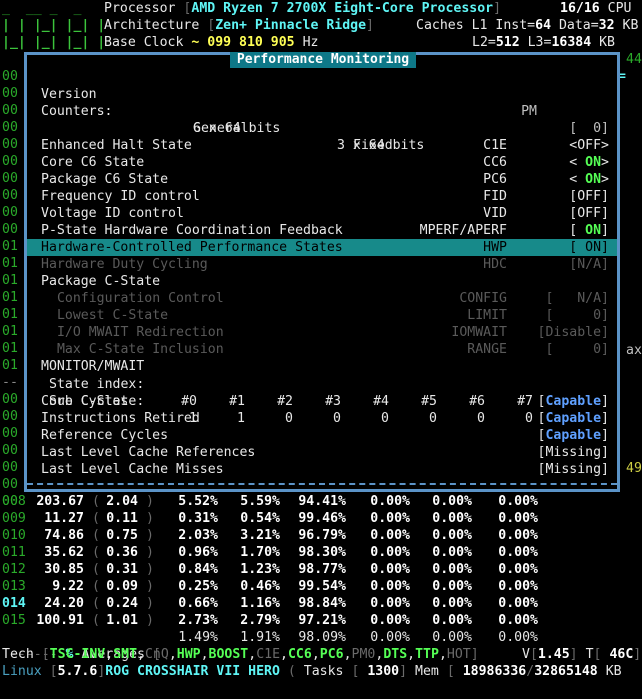 This screenshot has height=699, width=642. I want to click on feature-label: Max C-State Inclusion, so click(136, 349).